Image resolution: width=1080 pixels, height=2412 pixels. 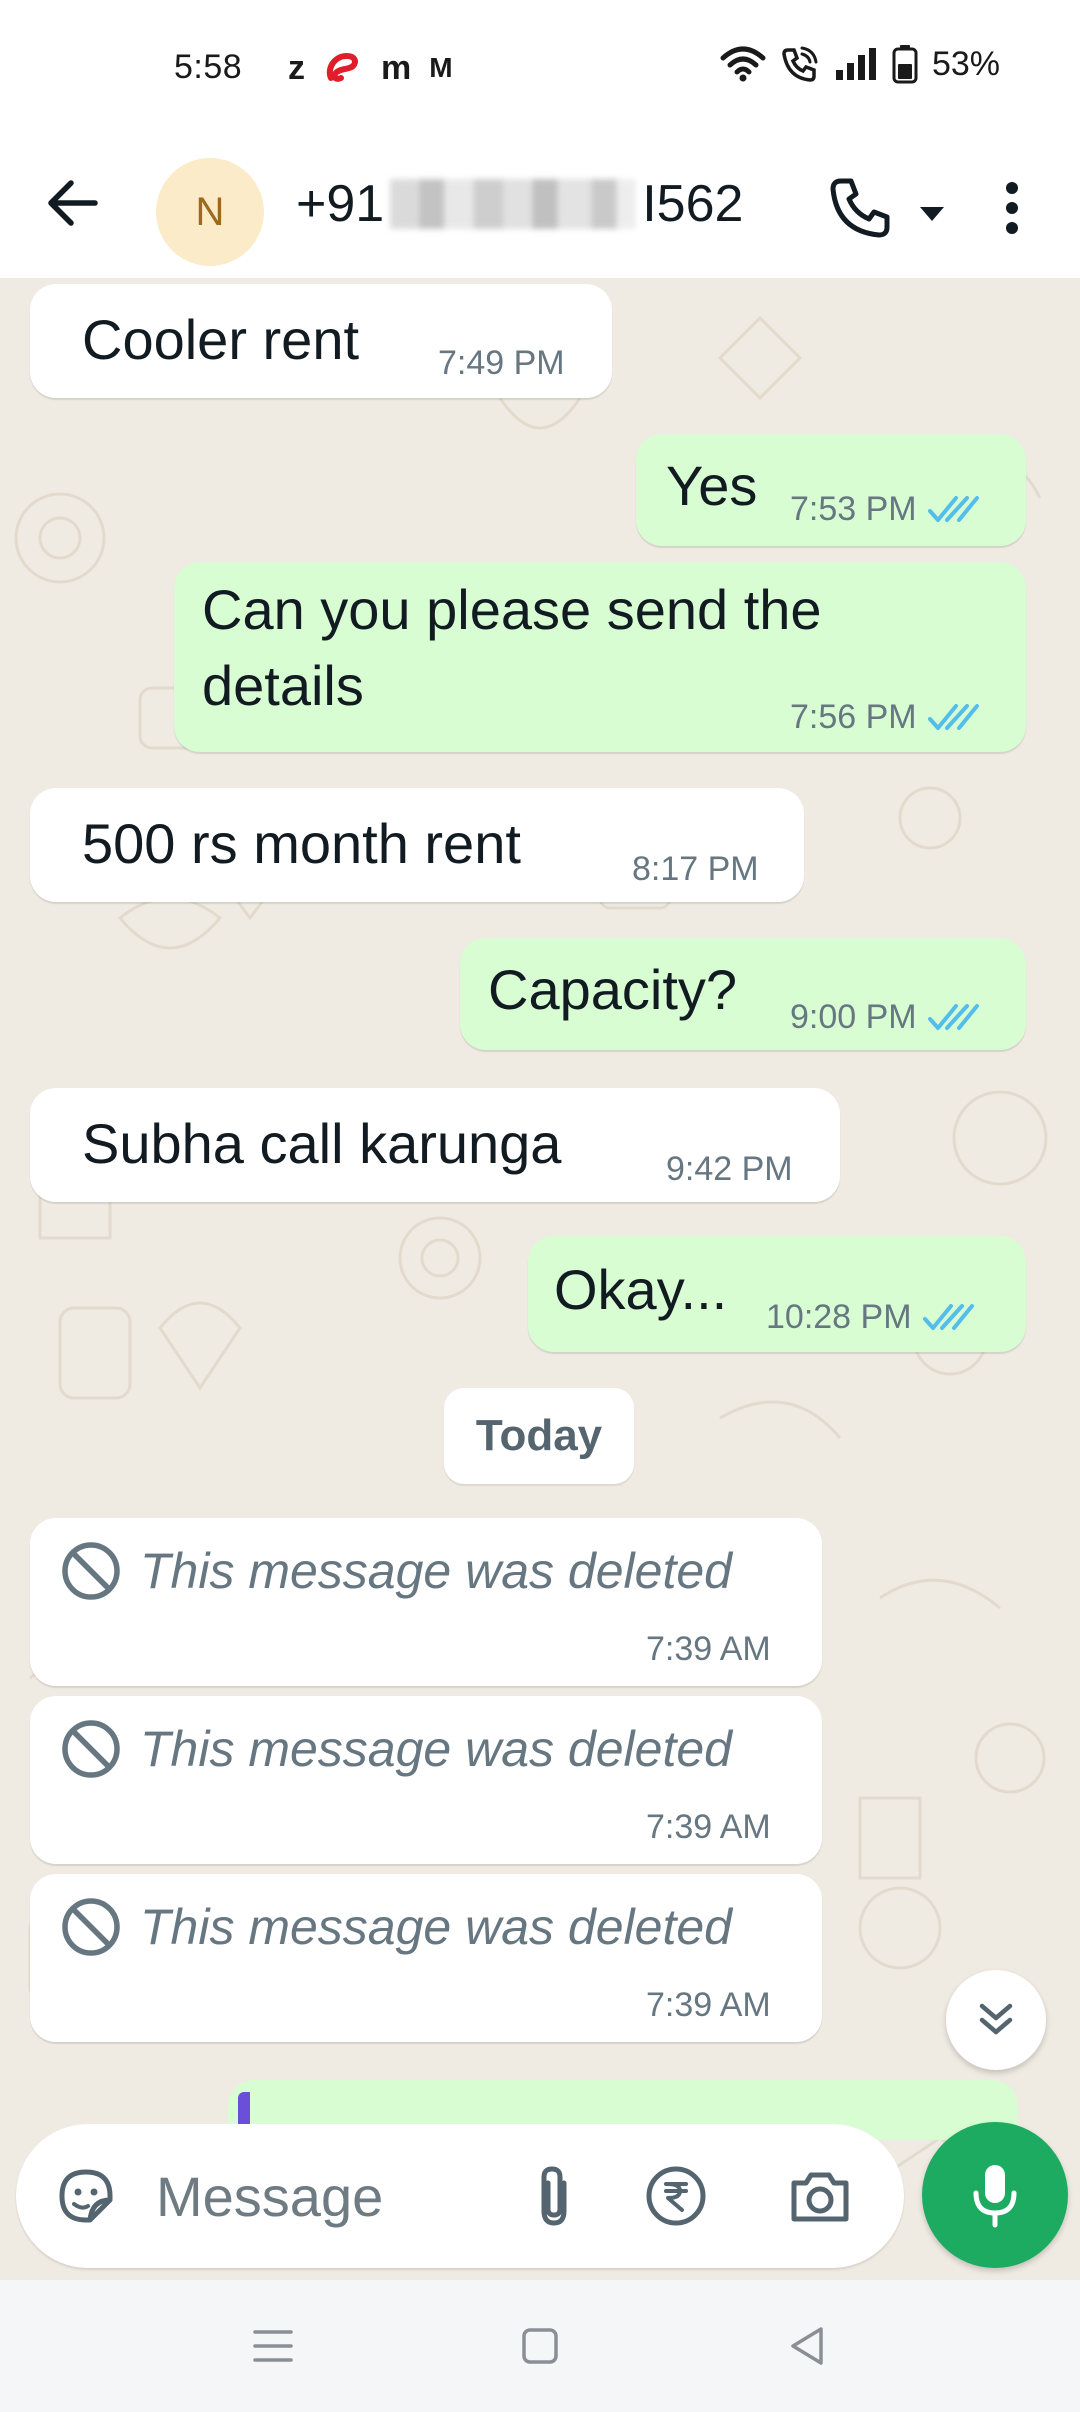 I want to click on more-options-button, so click(x=1012, y=208).